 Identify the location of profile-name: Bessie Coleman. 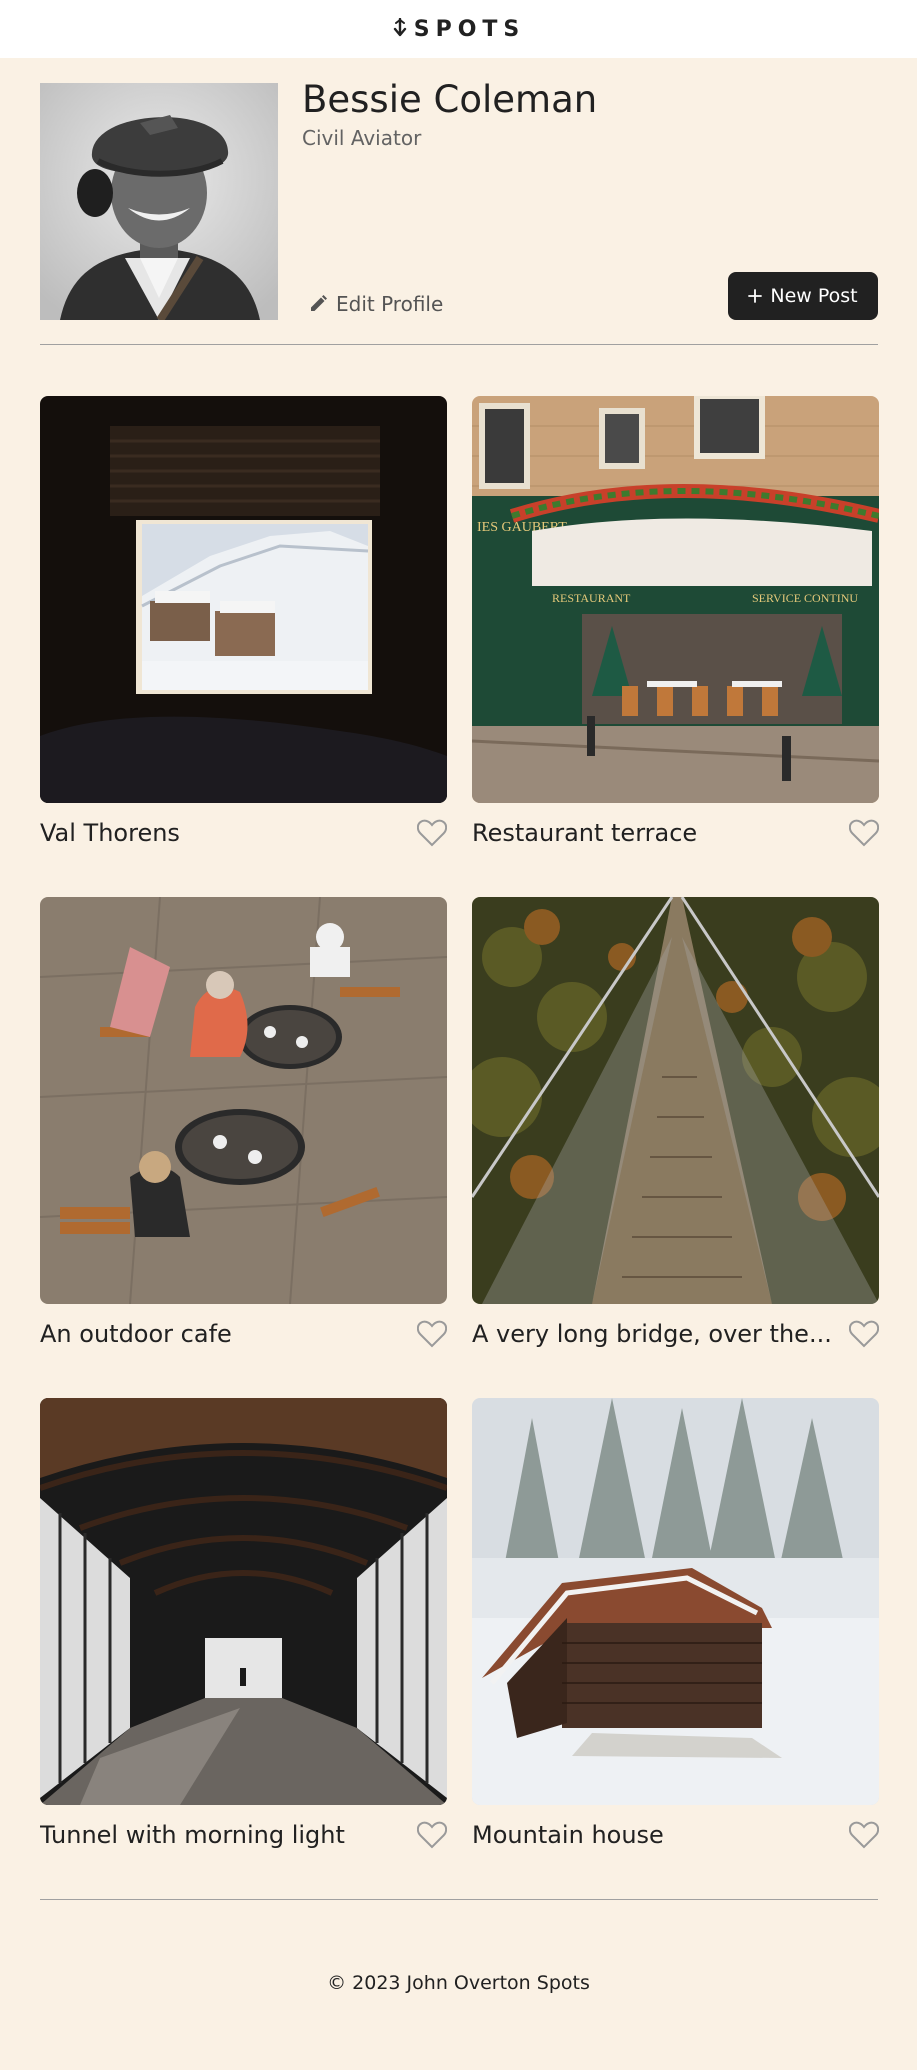
(450, 99).